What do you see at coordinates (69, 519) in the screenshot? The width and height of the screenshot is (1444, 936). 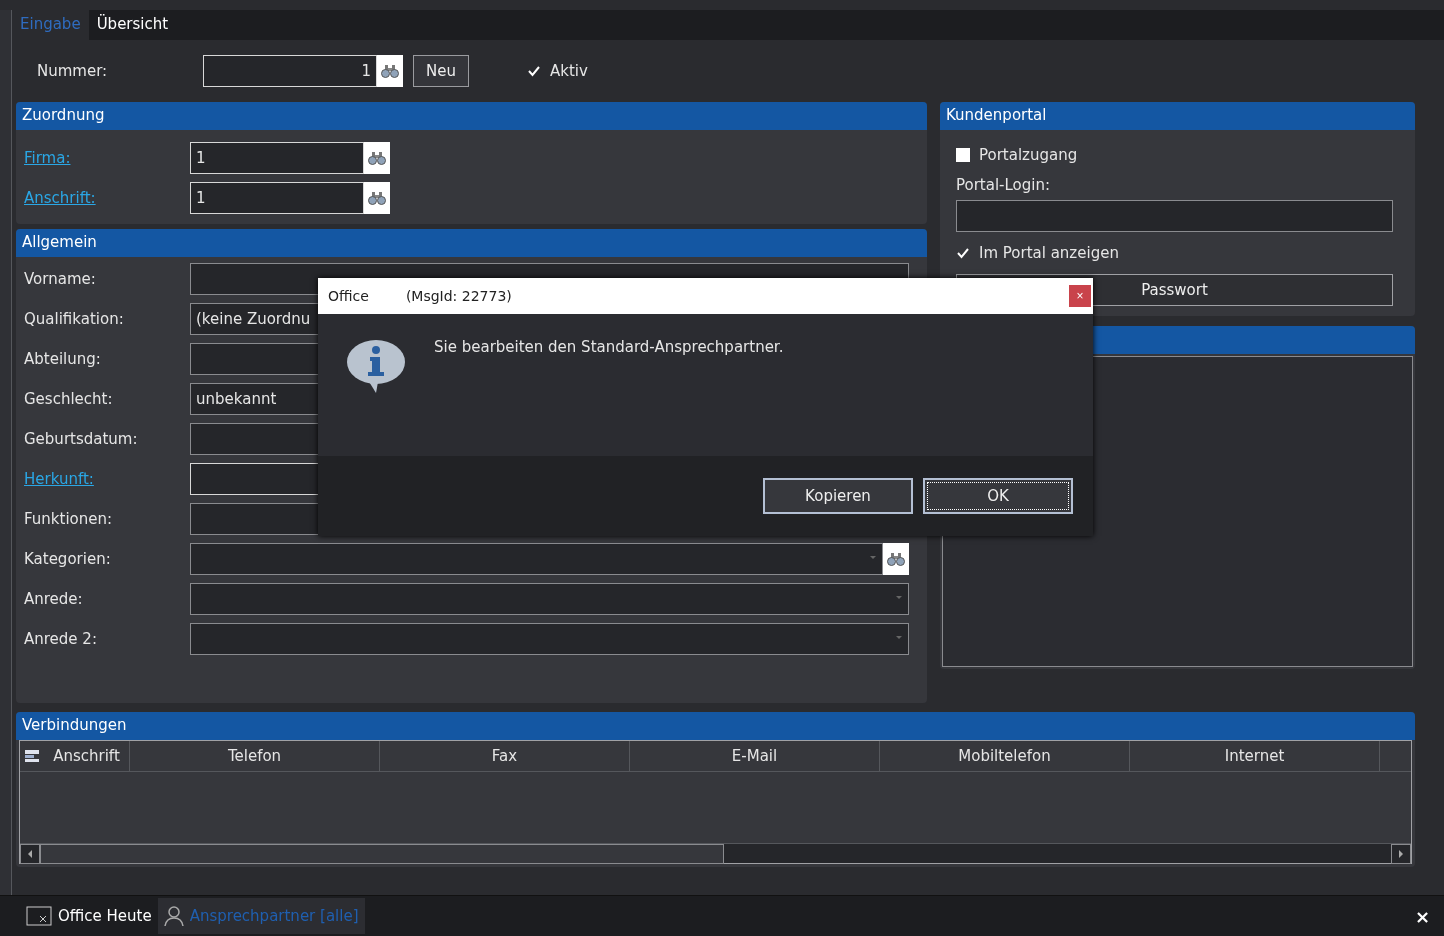 I see `field-label: Funktionen:` at bounding box center [69, 519].